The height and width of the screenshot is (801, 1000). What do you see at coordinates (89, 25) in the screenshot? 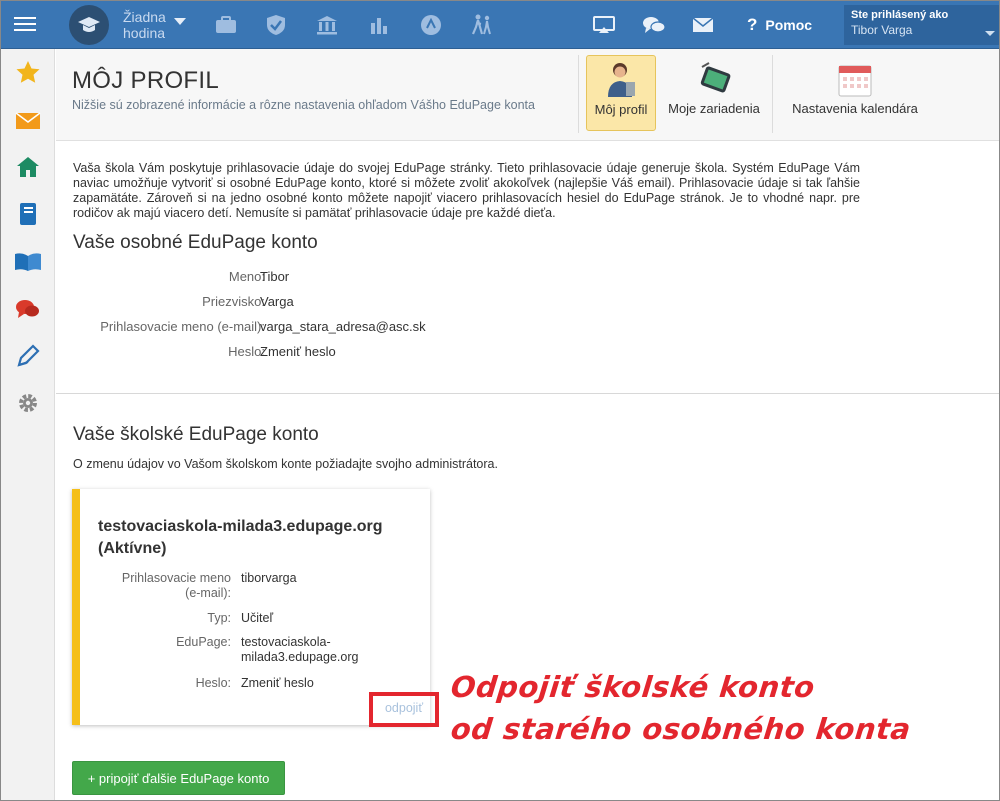
I see `graduation-cap-icon` at bounding box center [89, 25].